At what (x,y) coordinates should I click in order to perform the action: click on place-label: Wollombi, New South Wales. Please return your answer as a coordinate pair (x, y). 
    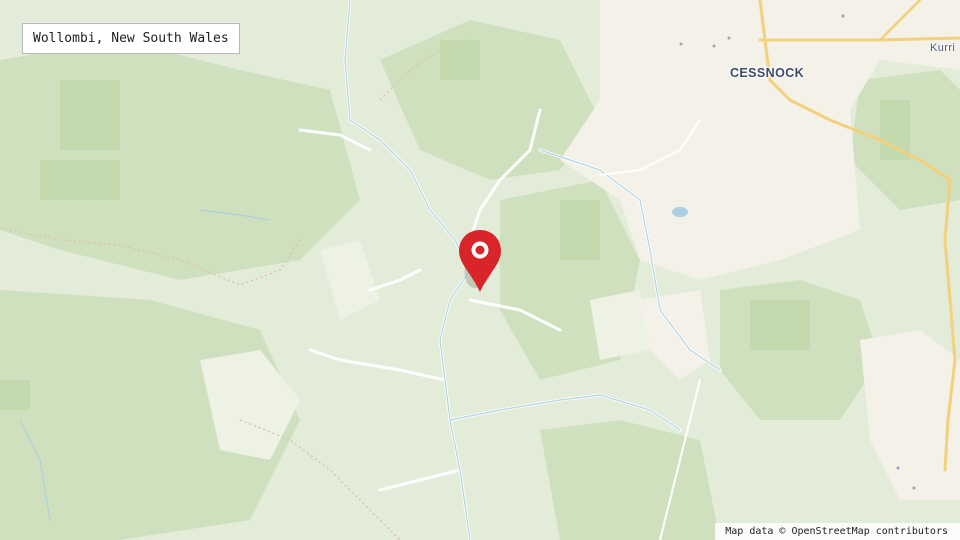
    Looking at the image, I should click on (131, 38).